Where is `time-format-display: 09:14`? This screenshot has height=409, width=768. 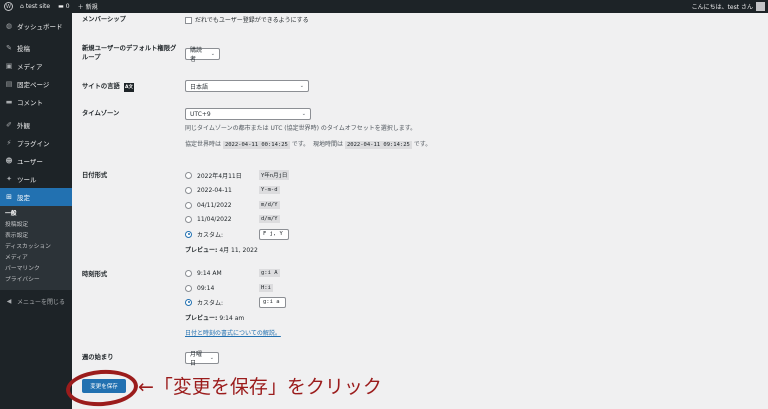 time-format-display: 09:14 is located at coordinates (206, 288).